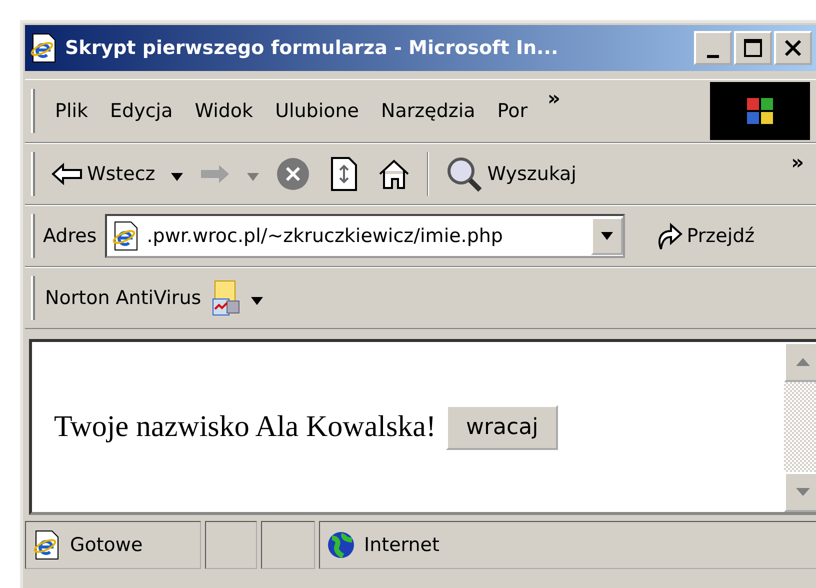  I want to click on back-button: Wstecz, so click(103, 174).